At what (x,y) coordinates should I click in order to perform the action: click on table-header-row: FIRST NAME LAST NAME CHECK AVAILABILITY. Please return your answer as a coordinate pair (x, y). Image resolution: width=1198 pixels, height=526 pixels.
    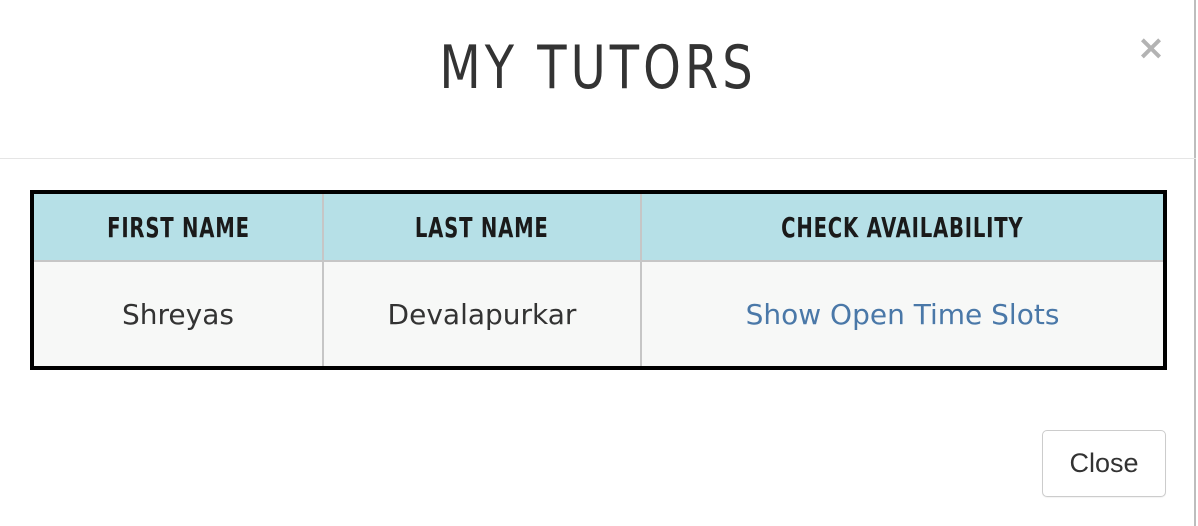
    Looking at the image, I should click on (598, 228).